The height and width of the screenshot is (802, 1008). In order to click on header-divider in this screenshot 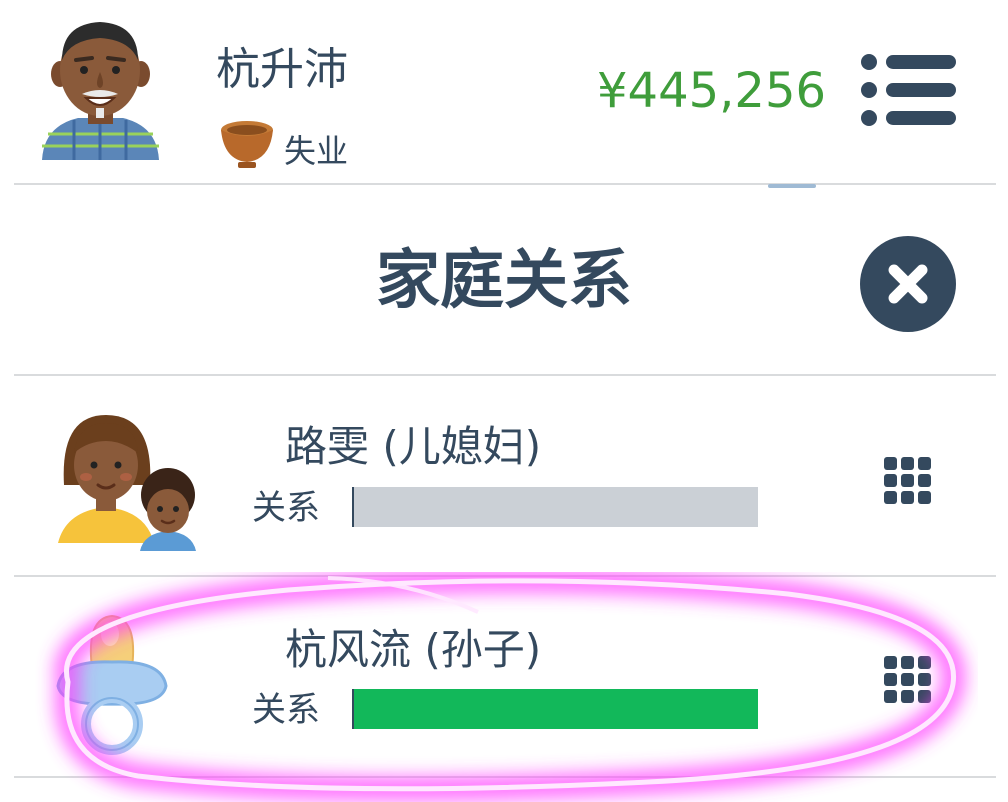, I will do `click(505, 184)`.